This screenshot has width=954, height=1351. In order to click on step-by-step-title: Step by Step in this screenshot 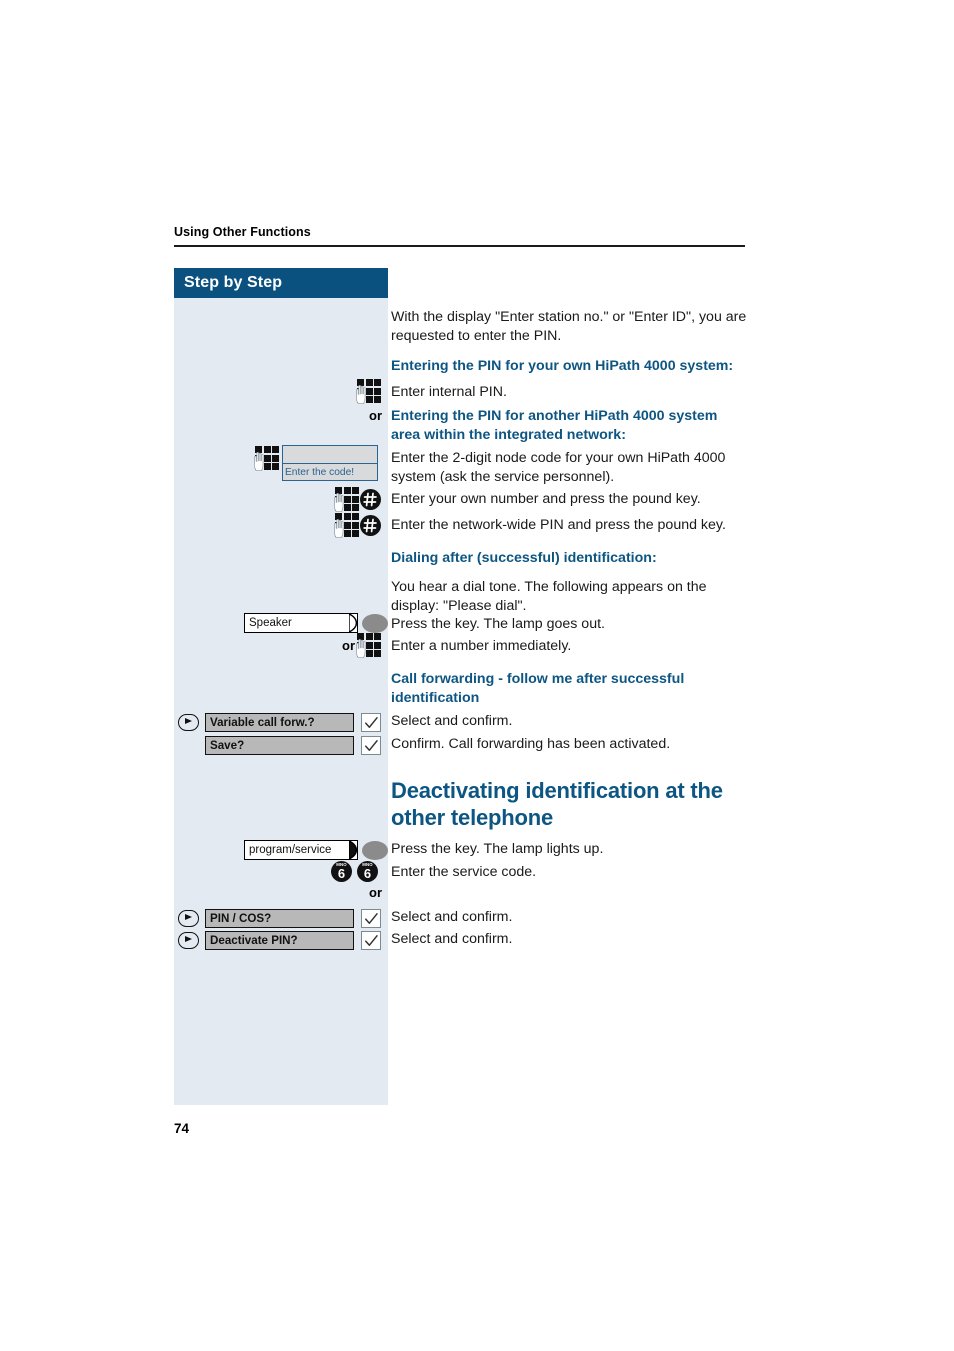, I will do `click(233, 282)`.